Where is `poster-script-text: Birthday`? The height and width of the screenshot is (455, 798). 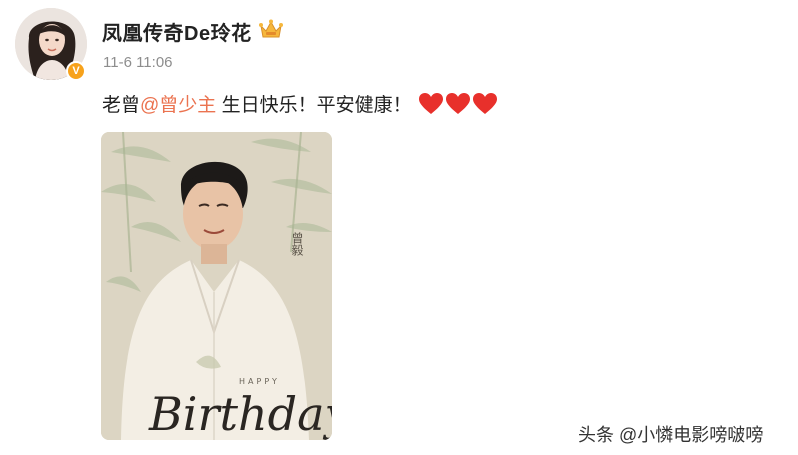
poster-script-text: Birthday is located at coordinates (240, 413).